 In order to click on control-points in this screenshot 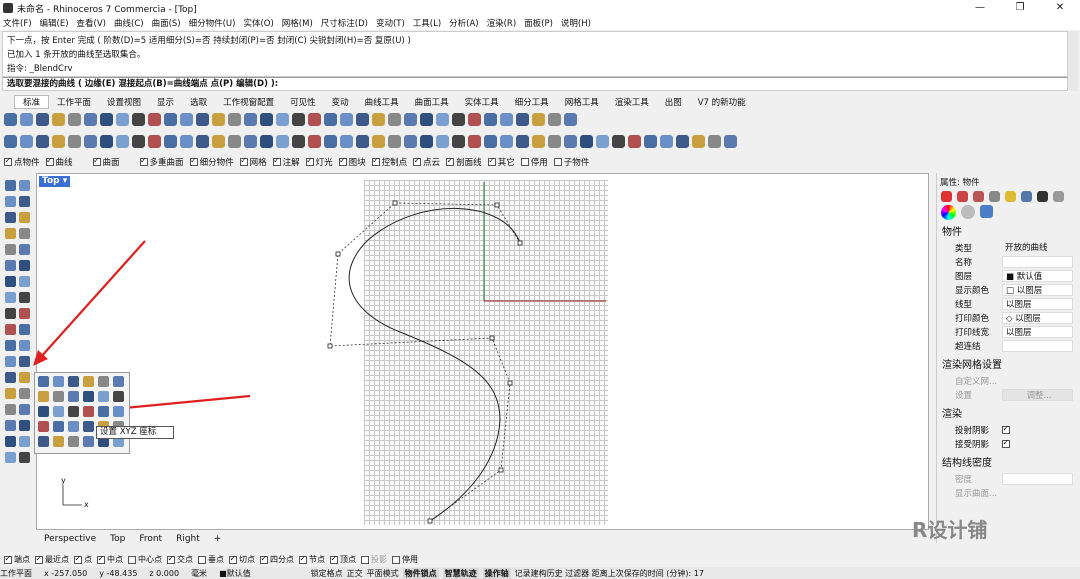, I will do `click(425, 362)`.